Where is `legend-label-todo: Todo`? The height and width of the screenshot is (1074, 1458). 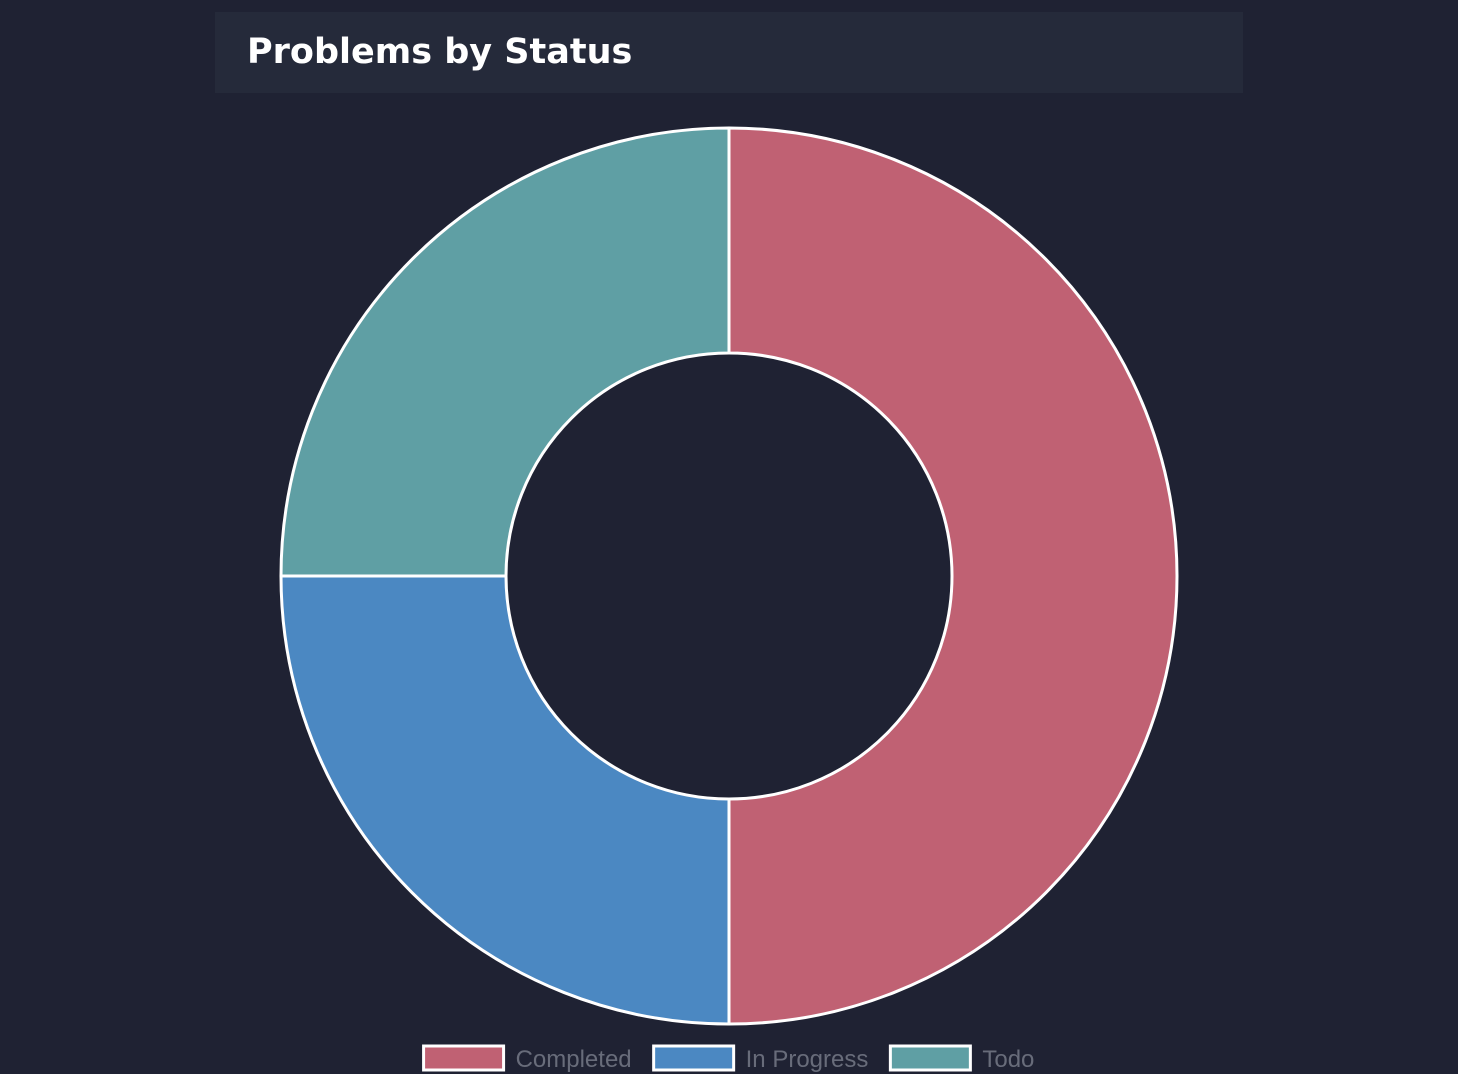 legend-label-todo: Todo is located at coordinates (1008, 1059).